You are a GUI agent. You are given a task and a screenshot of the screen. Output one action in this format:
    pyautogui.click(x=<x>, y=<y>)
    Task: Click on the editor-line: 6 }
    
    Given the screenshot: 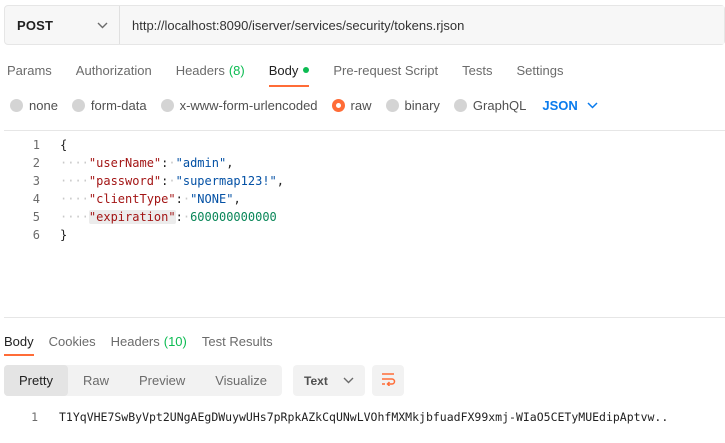 What is the action you would take?
    pyautogui.click(x=364, y=235)
    